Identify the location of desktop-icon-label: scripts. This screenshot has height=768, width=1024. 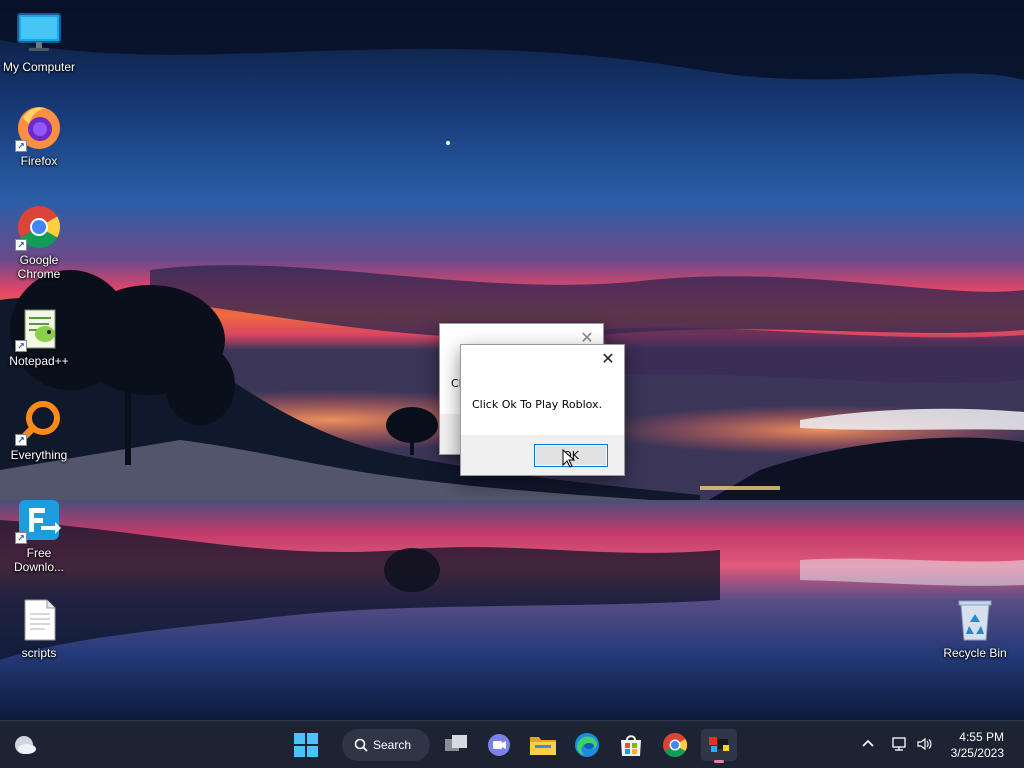
(39, 653).